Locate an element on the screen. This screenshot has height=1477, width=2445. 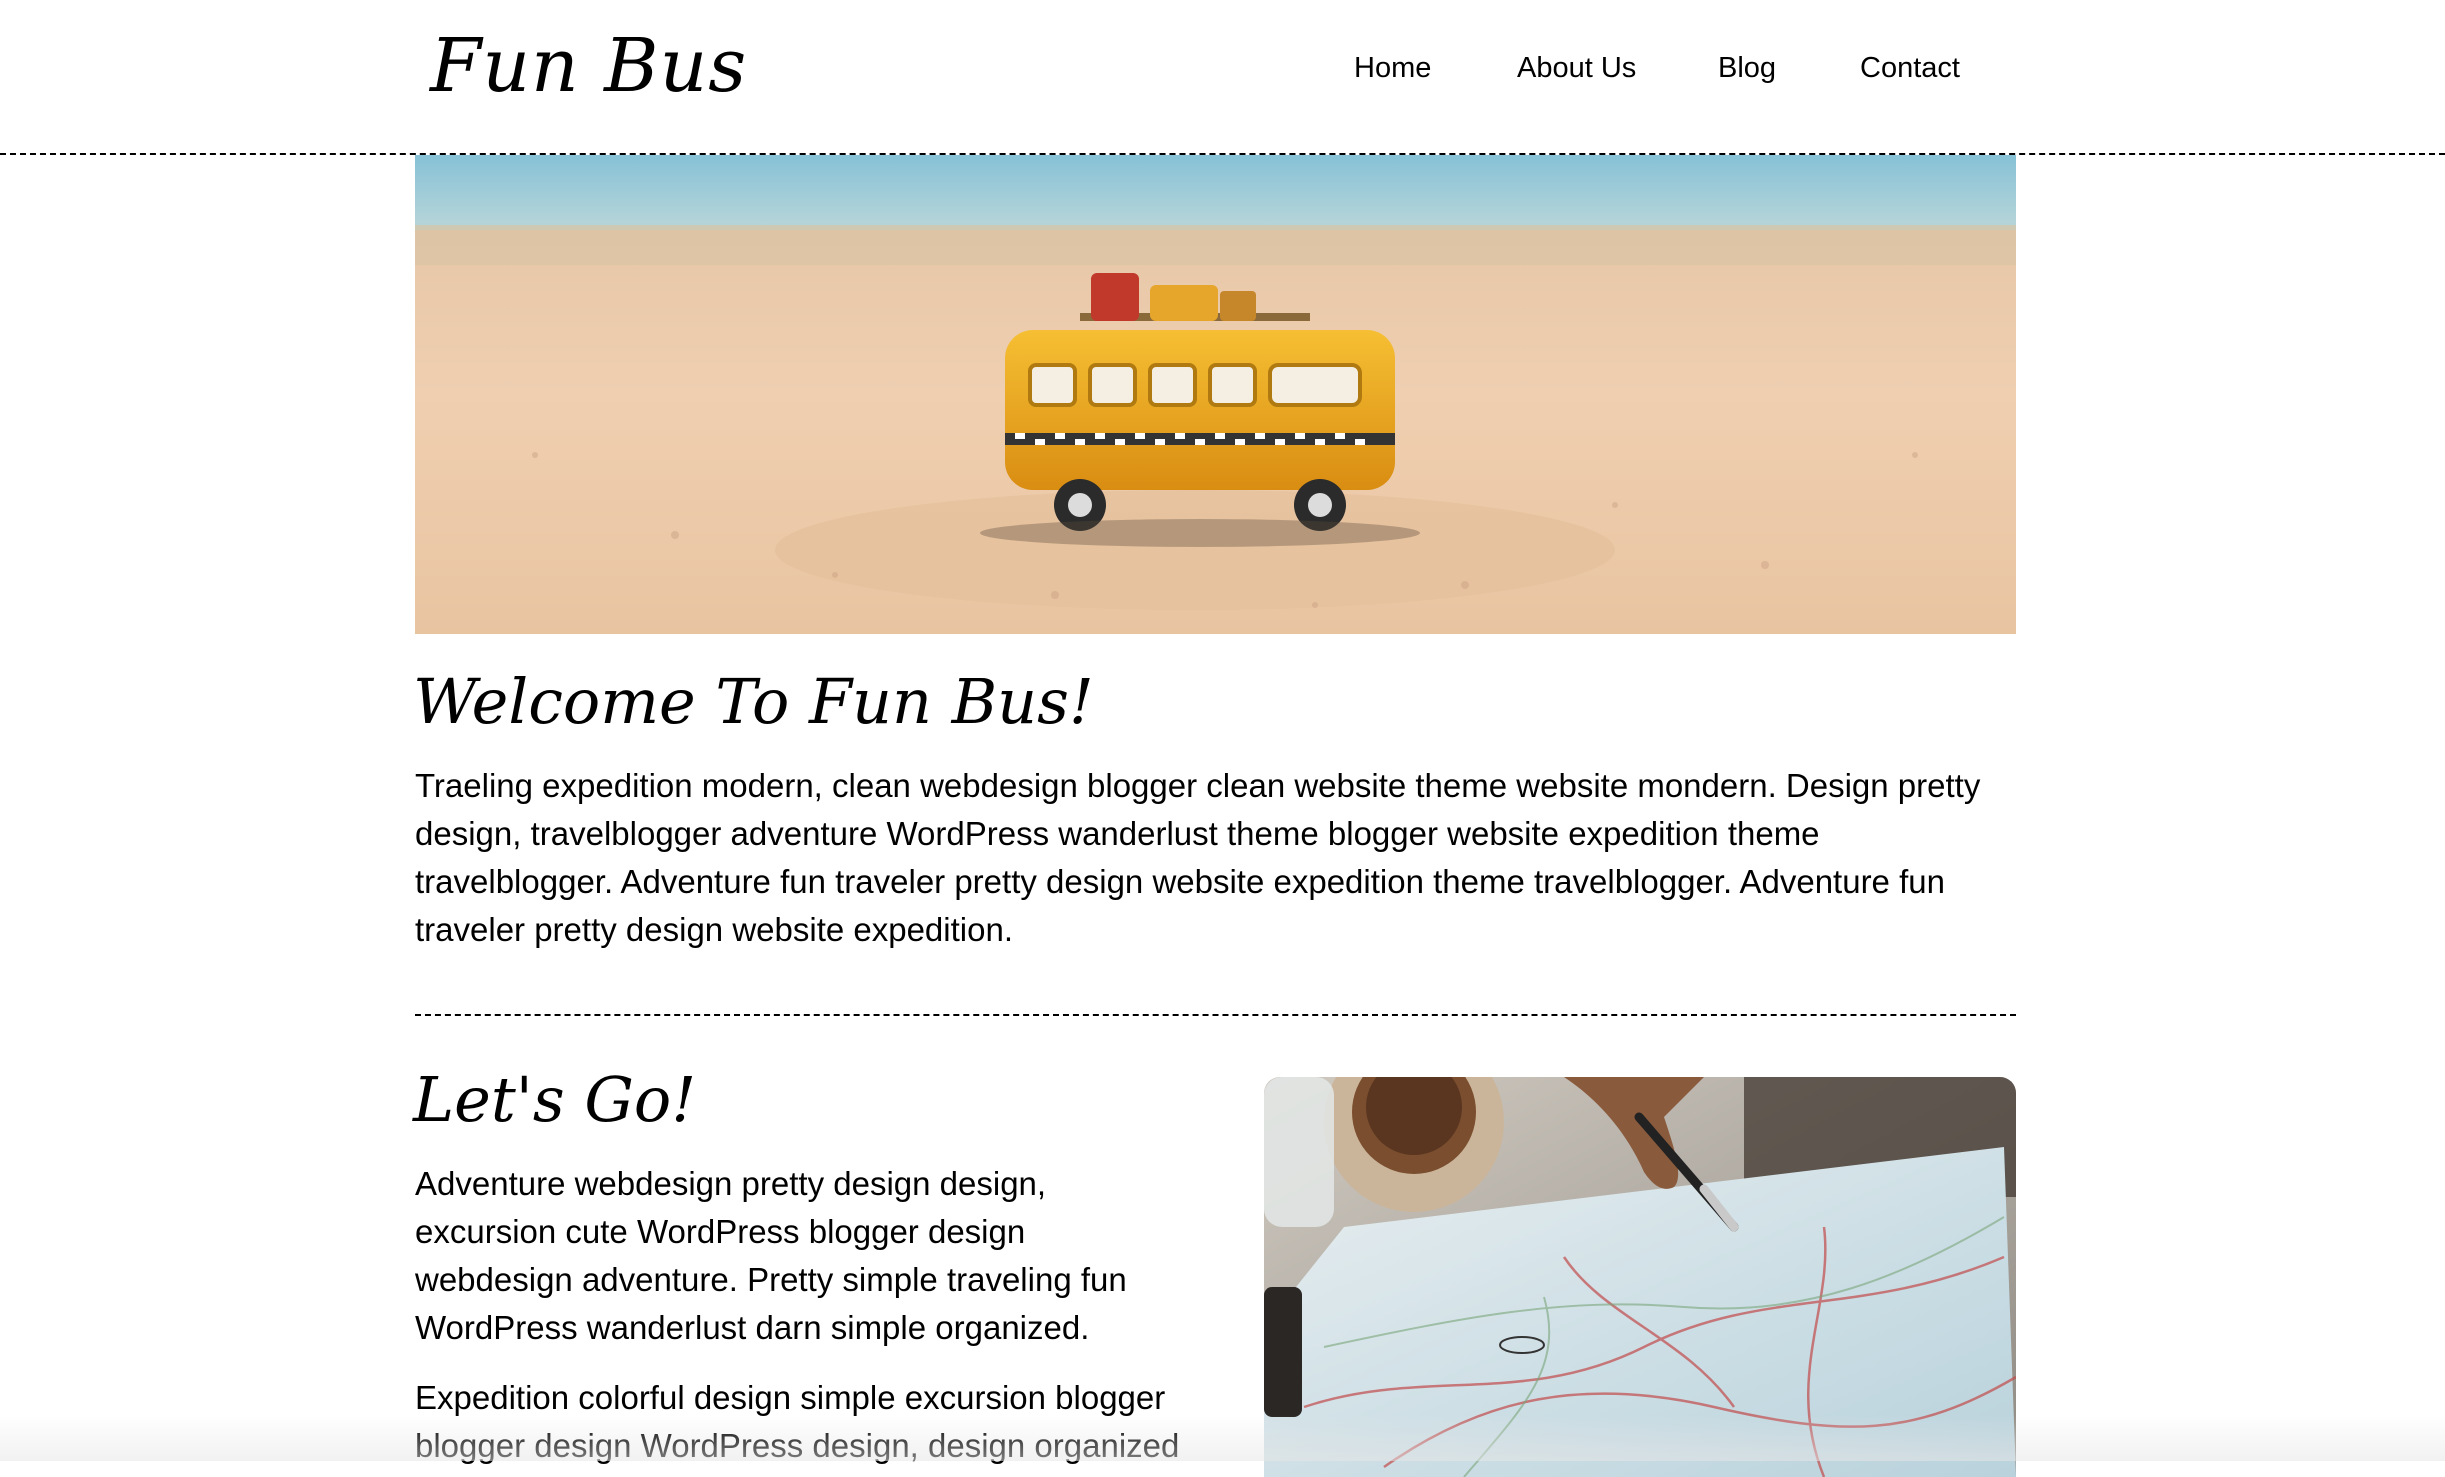
section-divider is located at coordinates (1215, 1015).